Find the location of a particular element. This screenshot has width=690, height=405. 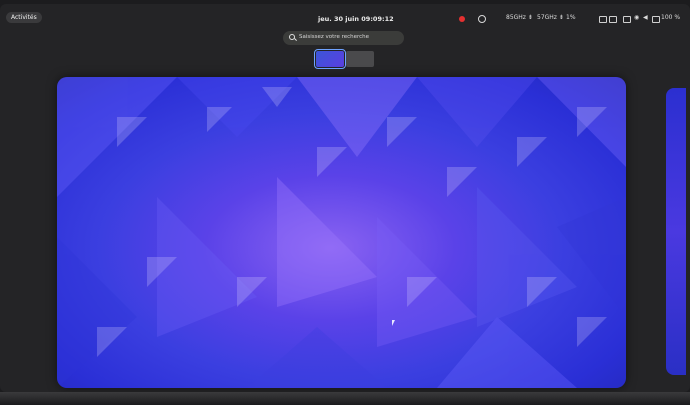

keyboard-icon is located at coordinates (613, 19).